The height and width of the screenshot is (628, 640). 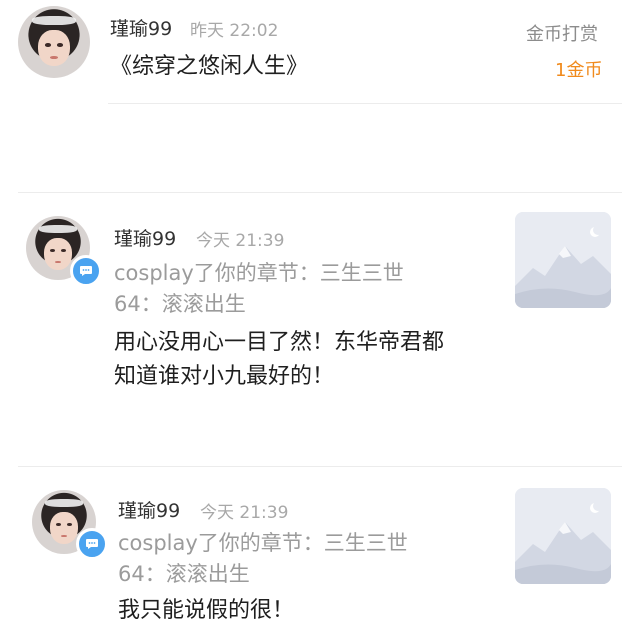 What do you see at coordinates (206, 610) in the screenshot?
I see `comment-text: 我只能说假的很！` at bounding box center [206, 610].